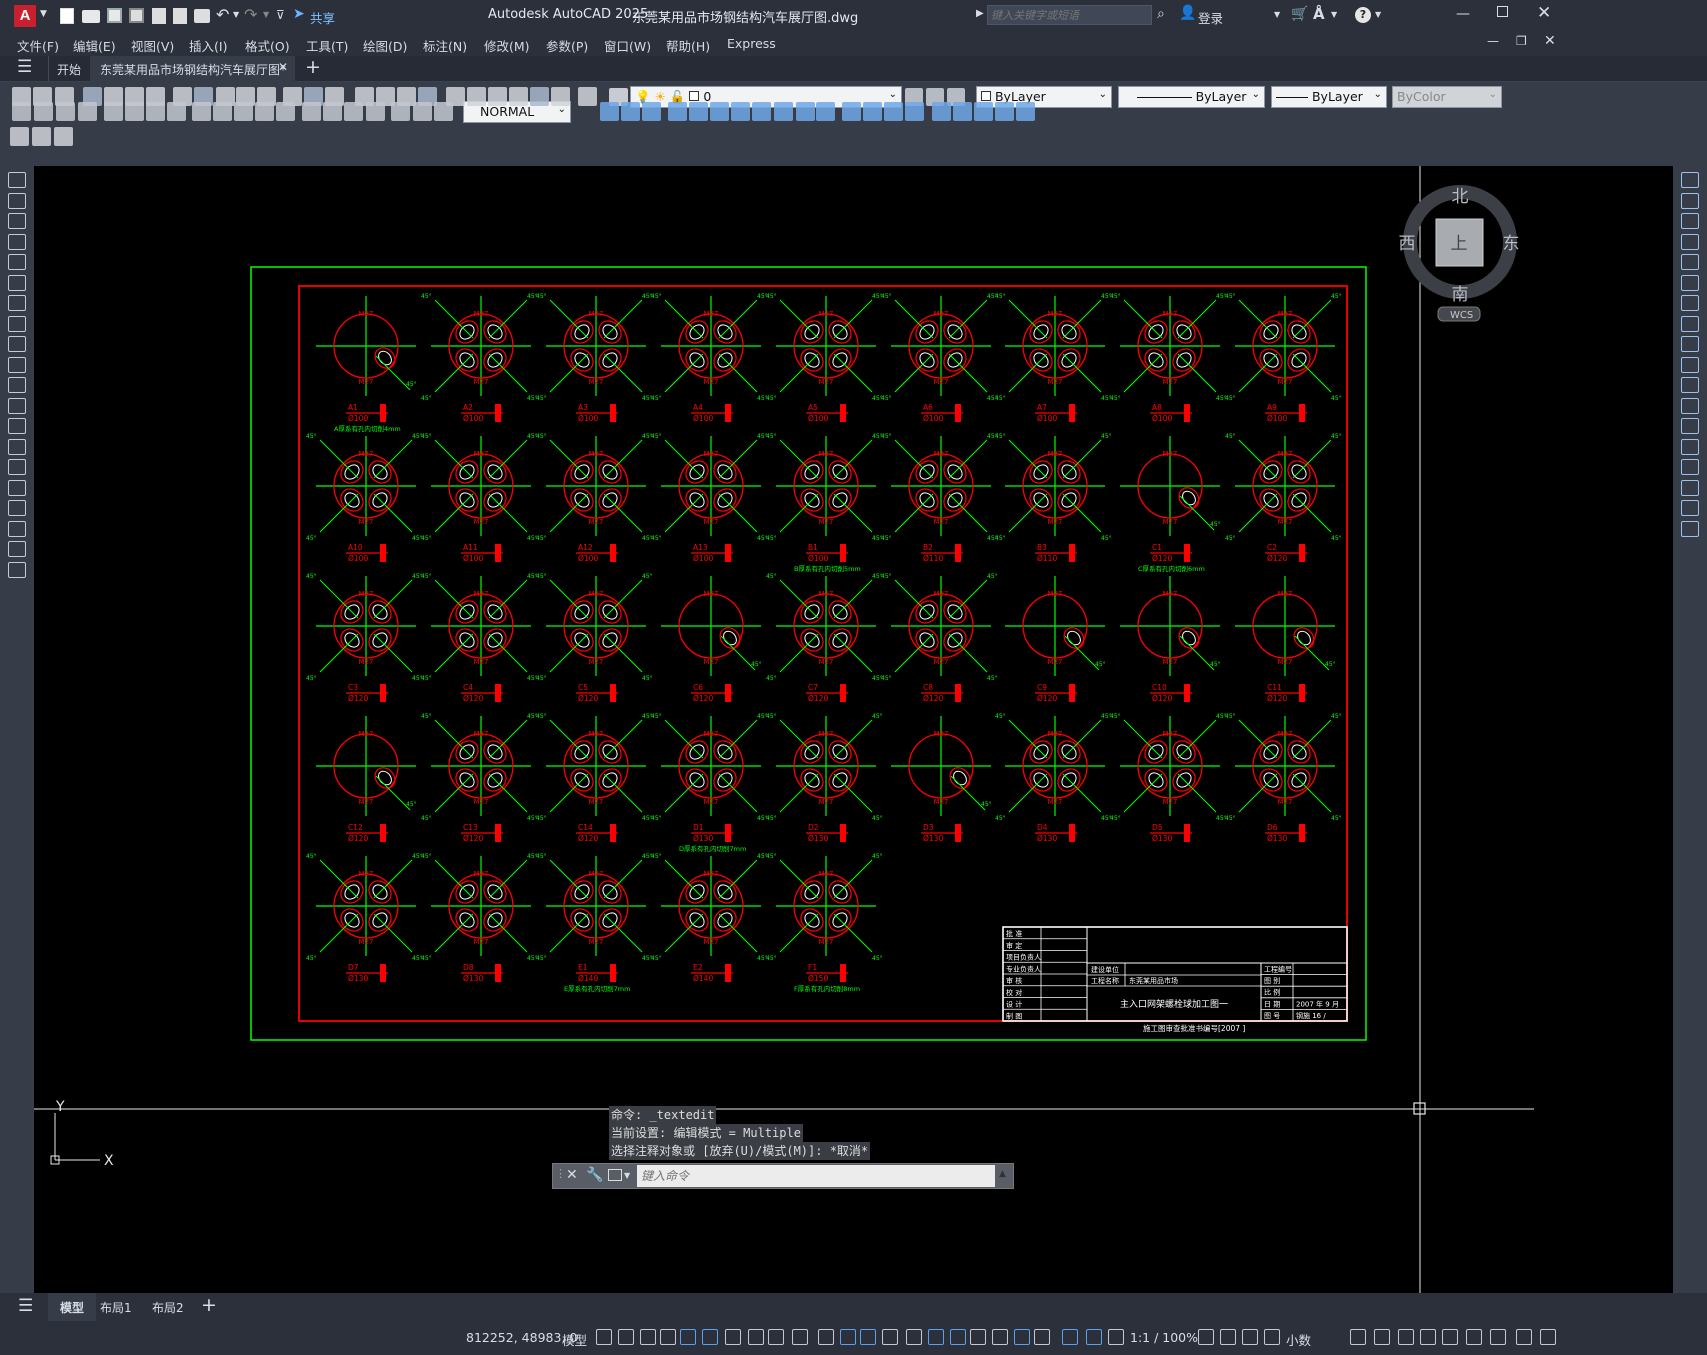 The height and width of the screenshot is (1355, 1707). What do you see at coordinates (1187, 13) in the screenshot?
I see `user-icon: 👤` at bounding box center [1187, 13].